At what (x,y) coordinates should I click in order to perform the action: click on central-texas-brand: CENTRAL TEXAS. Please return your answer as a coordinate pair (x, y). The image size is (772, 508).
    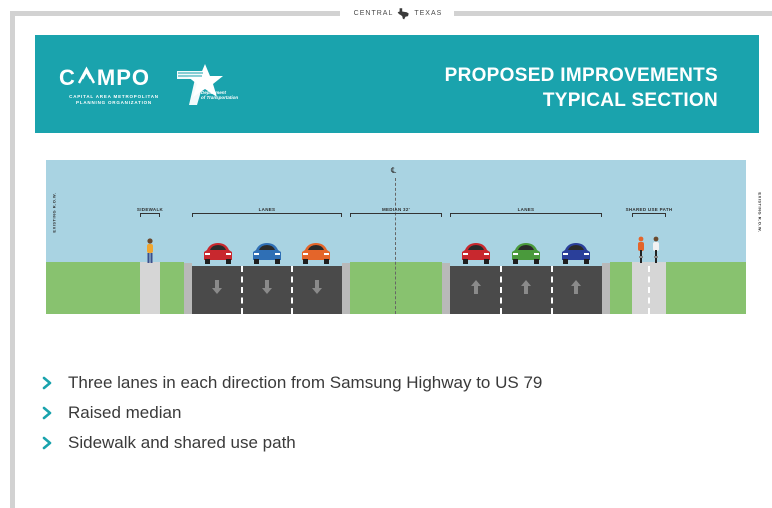
    Looking at the image, I should click on (398, 13).